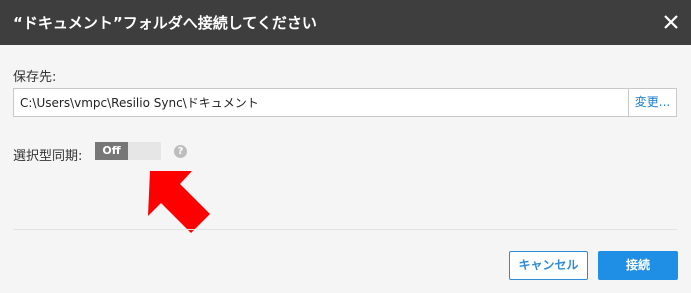 The height and width of the screenshot is (293, 691). What do you see at coordinates (548, 265) in the screenshot?
I see `cancel-button: キャンセル` at bounding box center [548, 265].